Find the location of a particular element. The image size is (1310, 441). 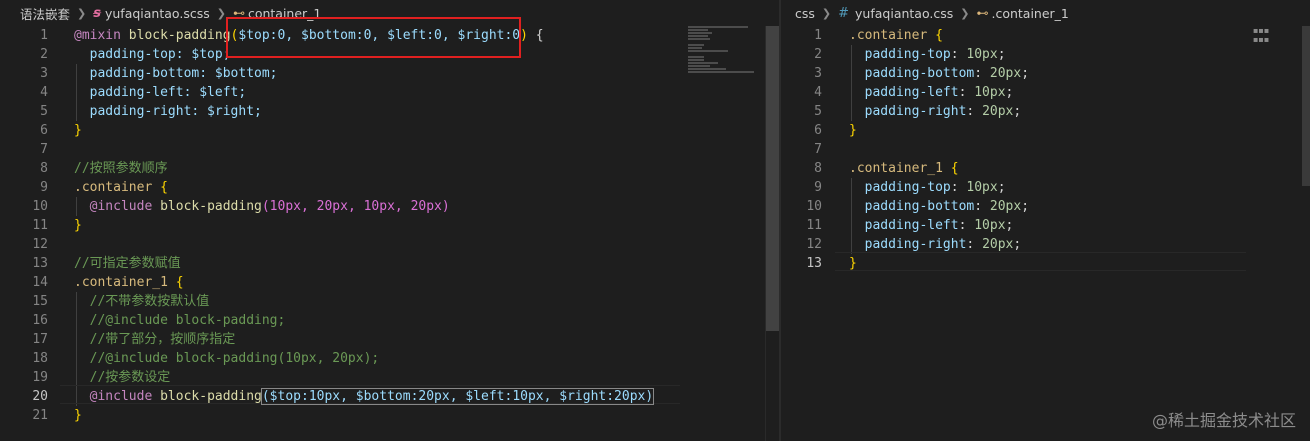

code-line: 8//按照参数顺序 is located at coordinates (104, 168).